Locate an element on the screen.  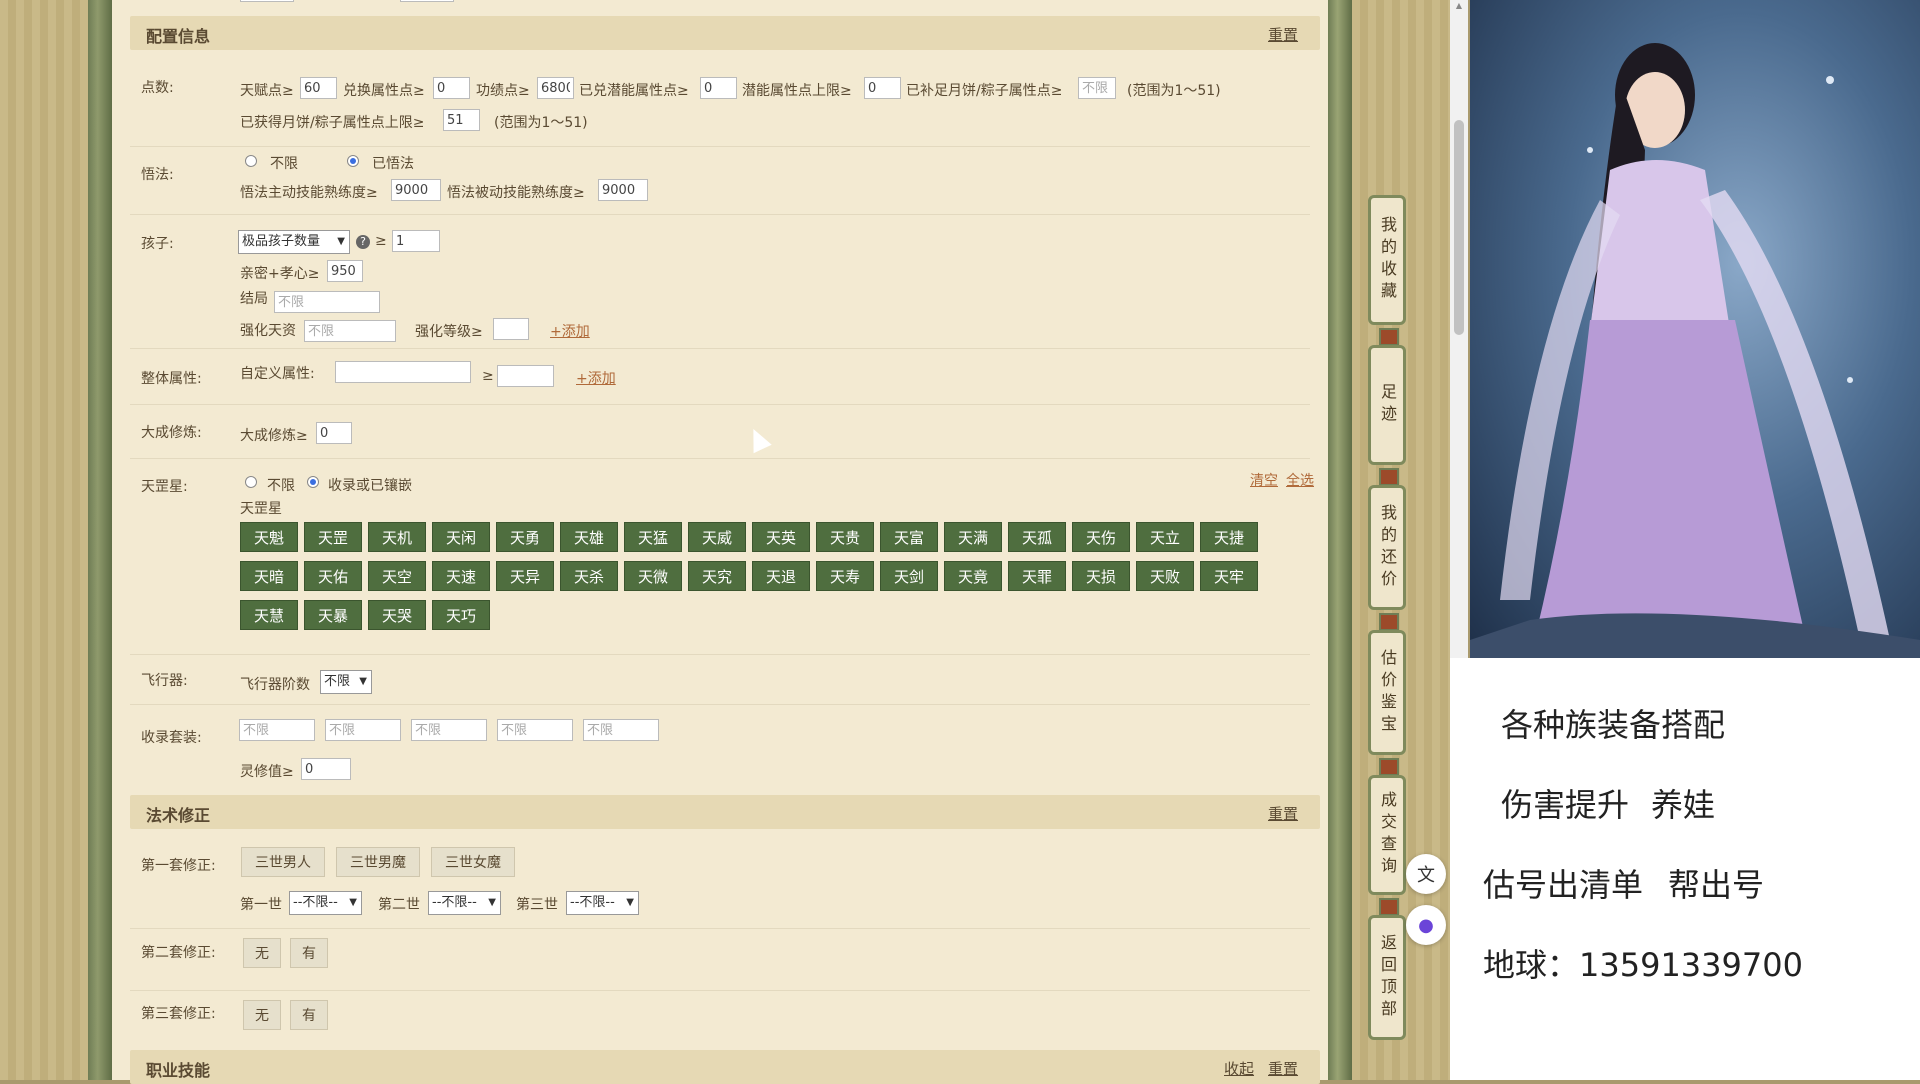
tiangang-star-button: 天闲 is located at coordinates (461, 537).